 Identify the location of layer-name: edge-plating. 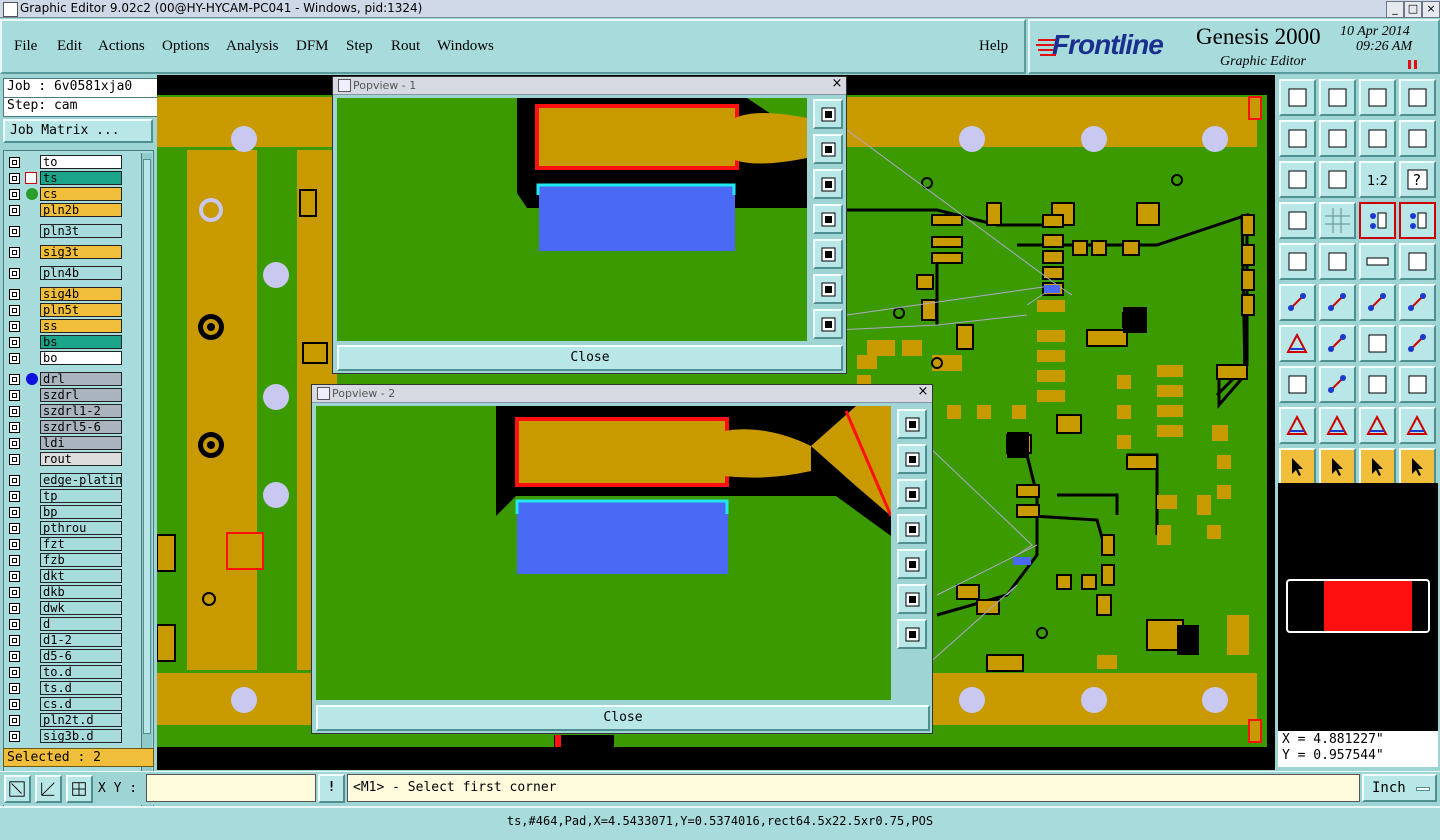
(81, 480).